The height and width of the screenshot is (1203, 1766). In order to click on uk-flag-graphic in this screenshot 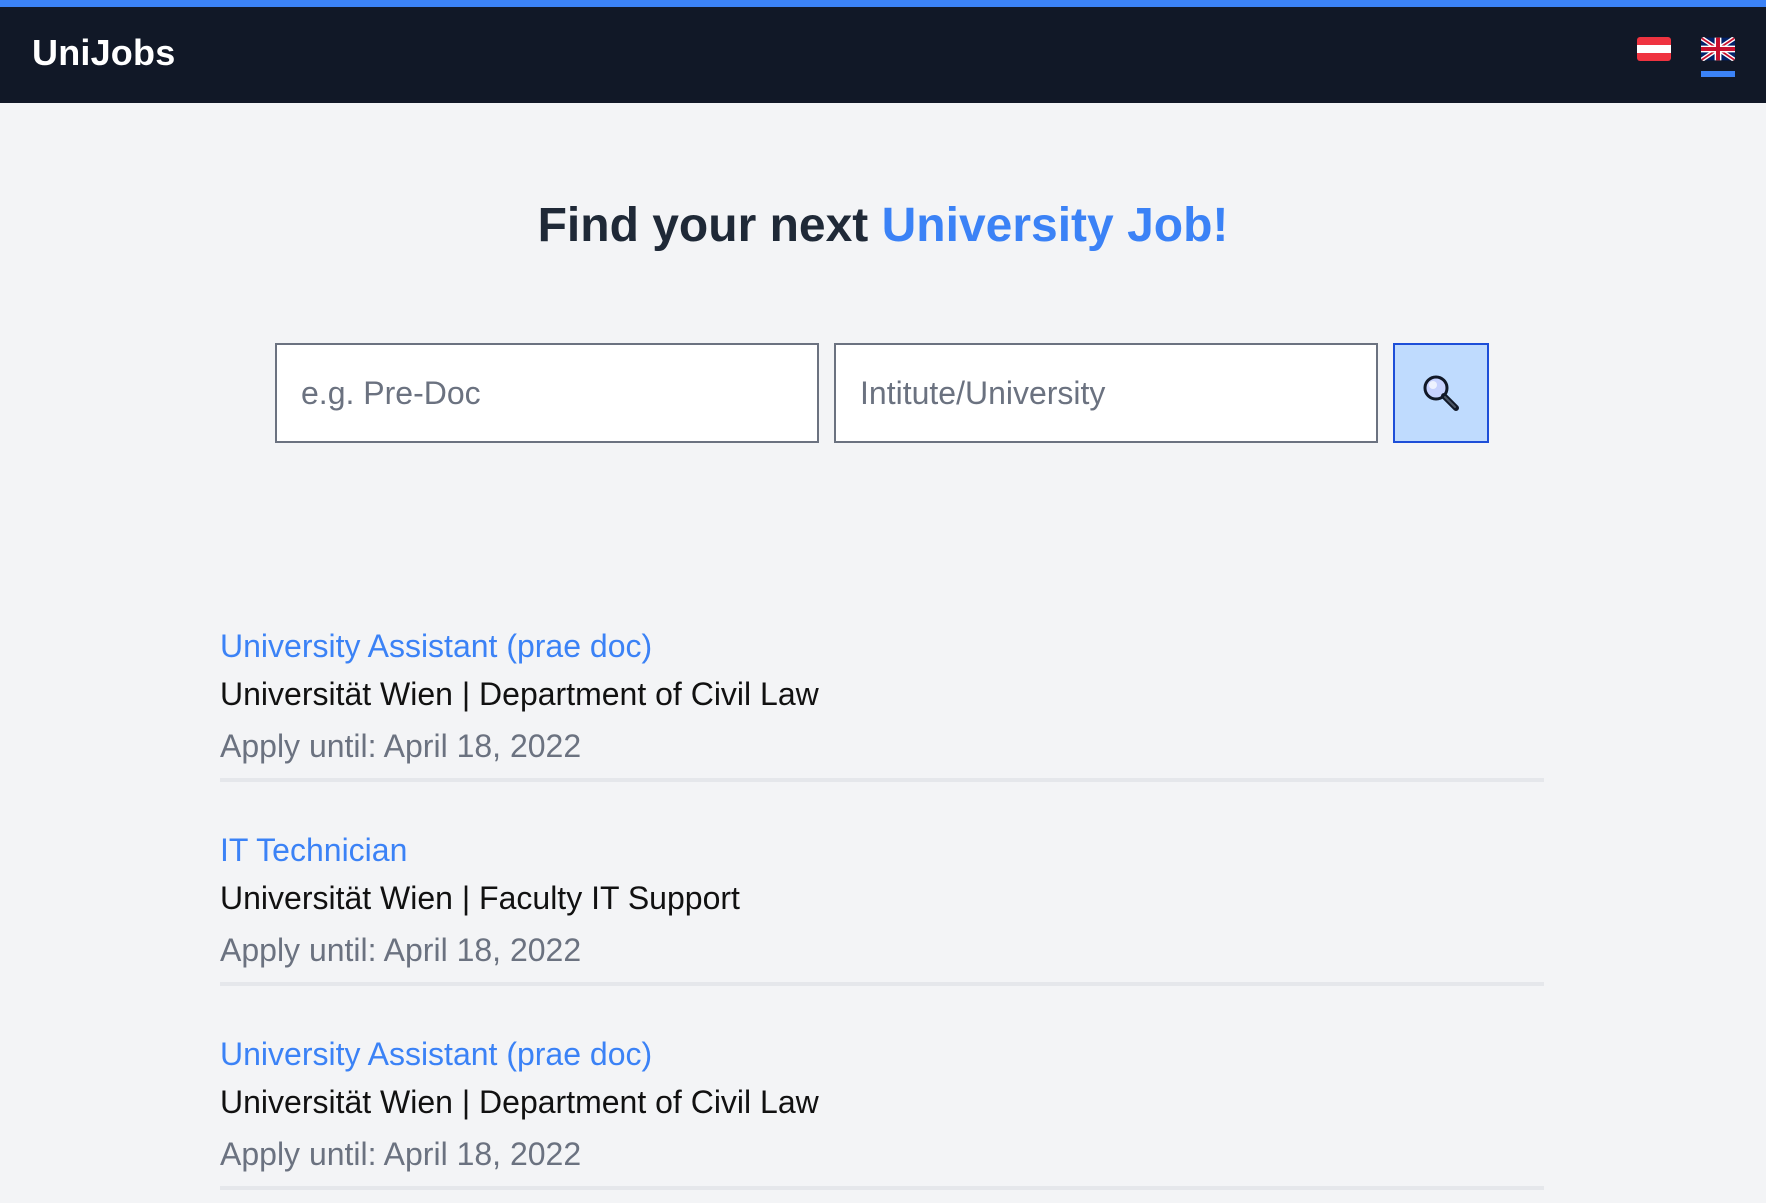, I will do `click(1718, 49)`.